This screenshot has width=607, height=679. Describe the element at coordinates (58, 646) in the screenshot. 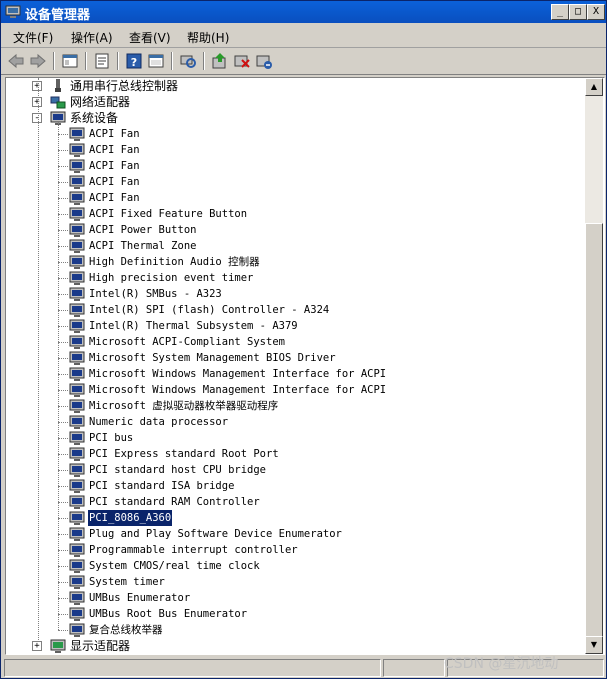

I see `display-icon` at that location.